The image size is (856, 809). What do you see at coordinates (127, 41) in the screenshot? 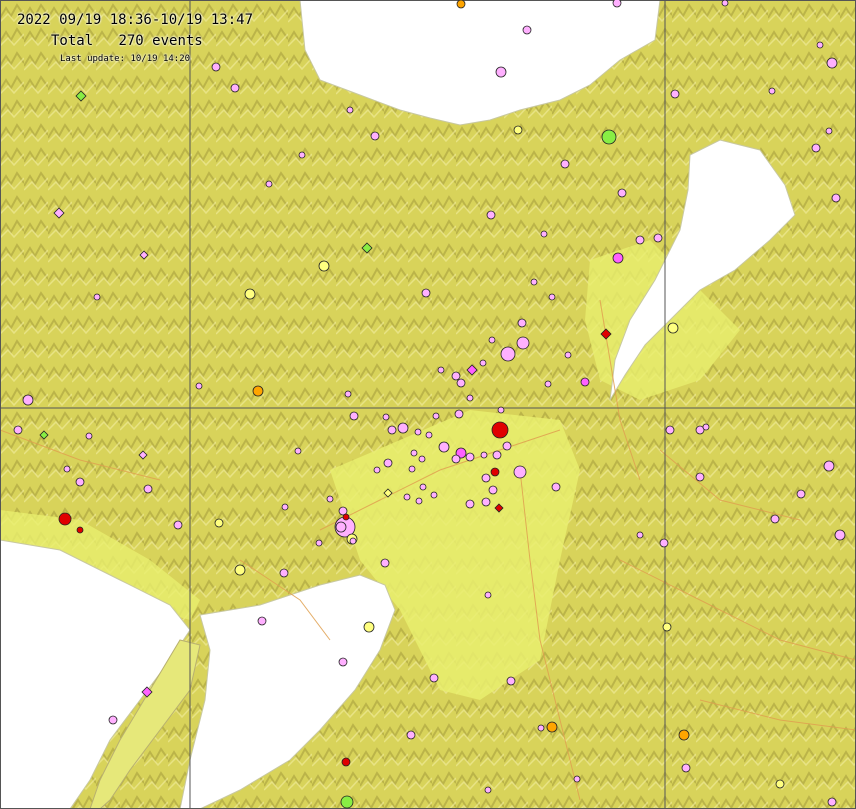
I see `event-total: Total 270 events` at bounding box center [127, 41].